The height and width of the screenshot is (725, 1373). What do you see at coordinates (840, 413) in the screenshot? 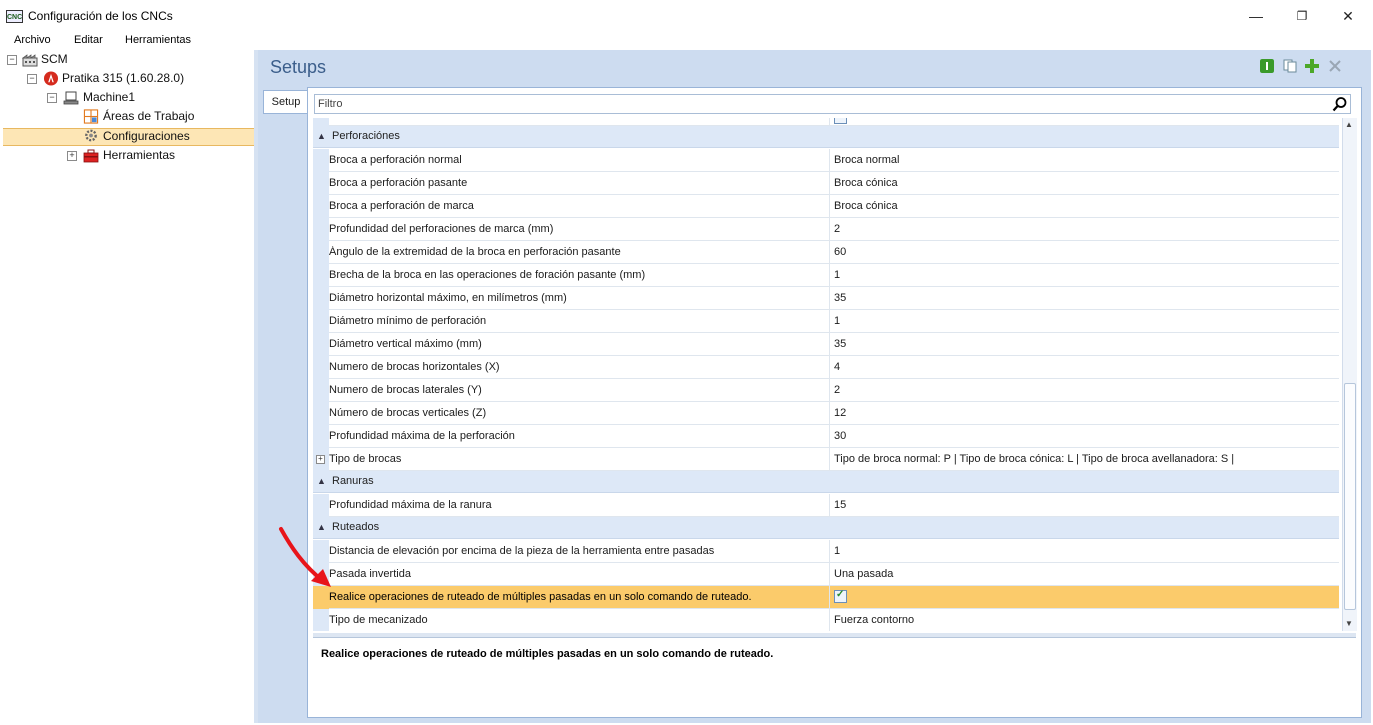
I see `property-value: 12` at bounding box center [840, 413].